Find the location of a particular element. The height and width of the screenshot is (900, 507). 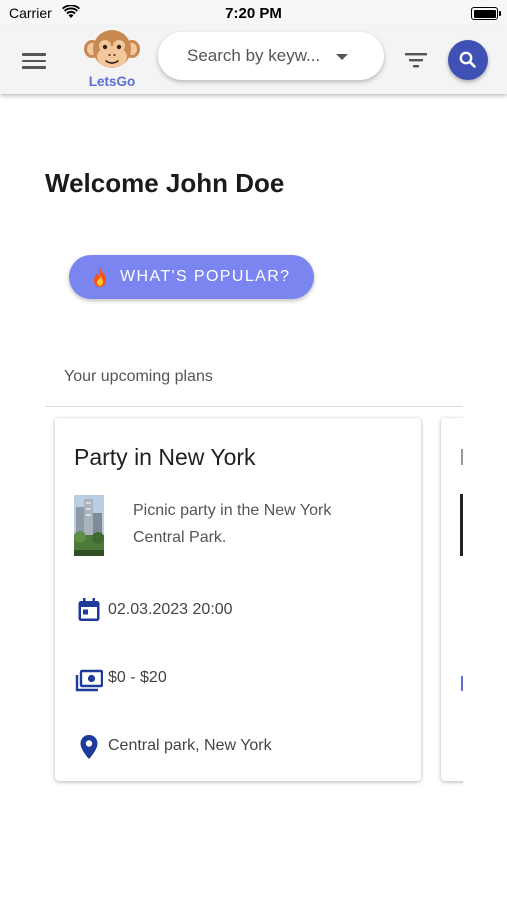

whats-popular-button: WHAT'S POPULAR? is located at coordinates (191, 277).